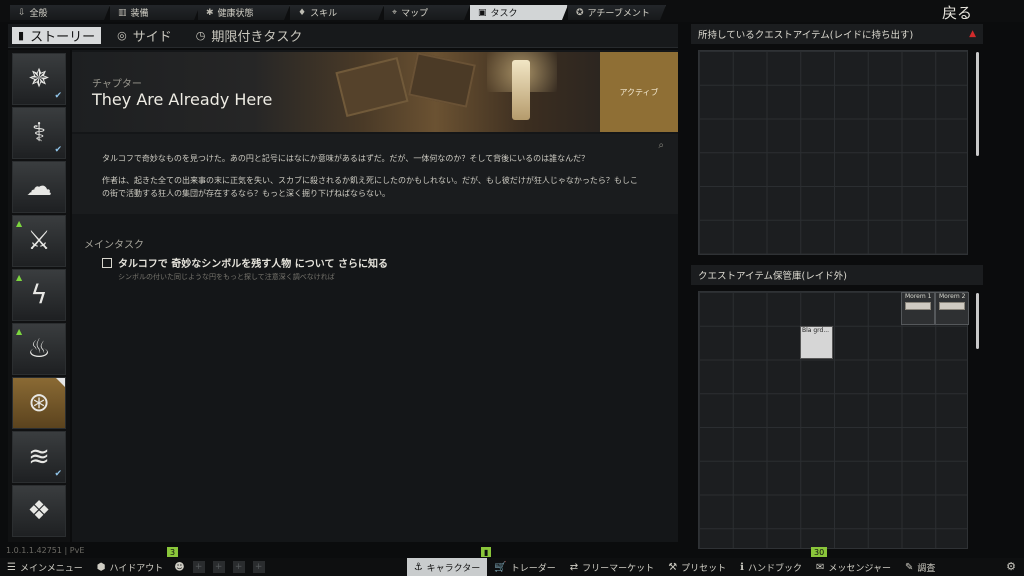 The image size is (1024, 576). I want to click on handbook-button: ℹ ハンドブック, so click(771, 567).